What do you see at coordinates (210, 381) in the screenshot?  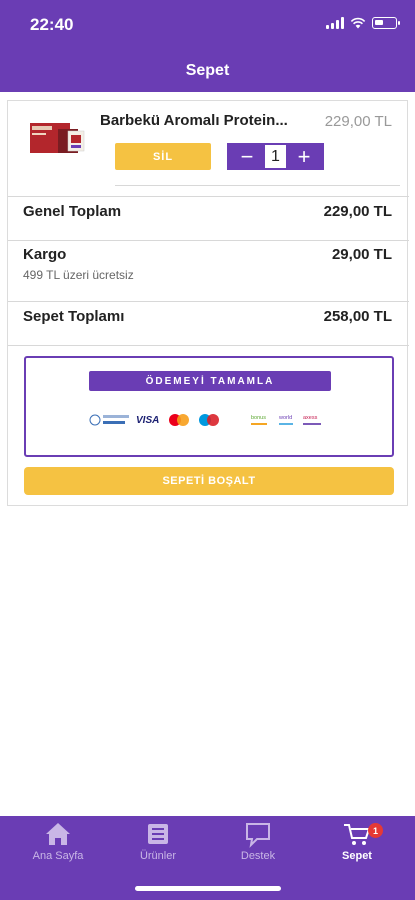 I see `complete-payment-button: ÖDEMEYİ TAMAMLA` at bounding box center [210, 381].